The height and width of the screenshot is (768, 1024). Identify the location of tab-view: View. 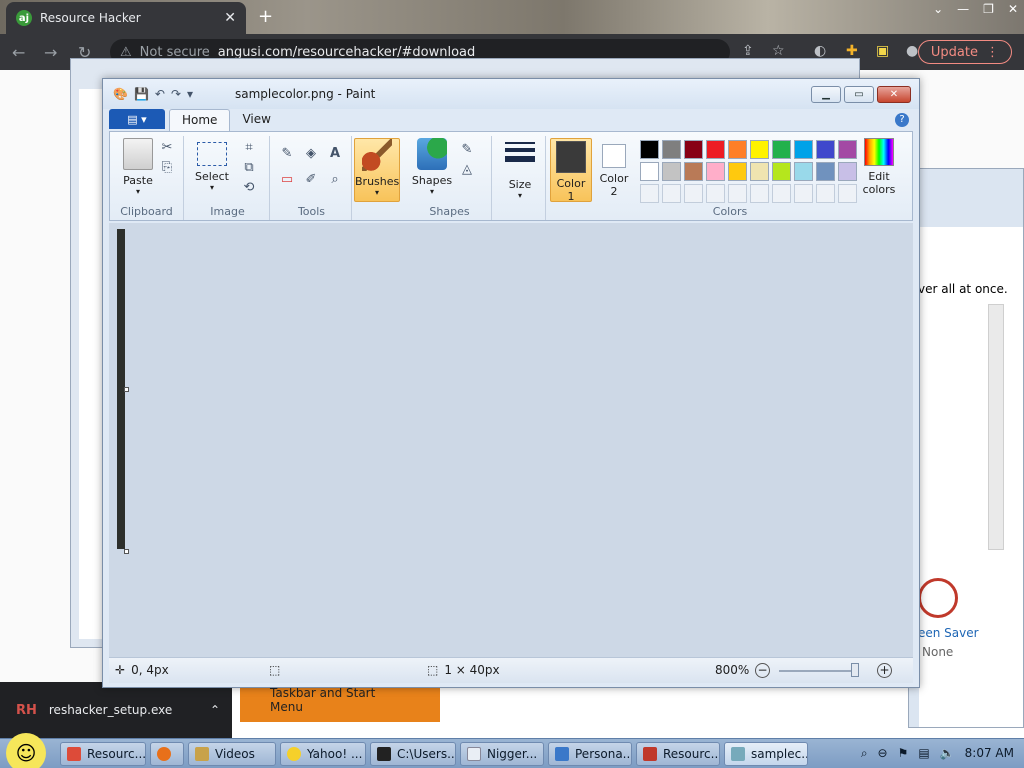
(256, 120).